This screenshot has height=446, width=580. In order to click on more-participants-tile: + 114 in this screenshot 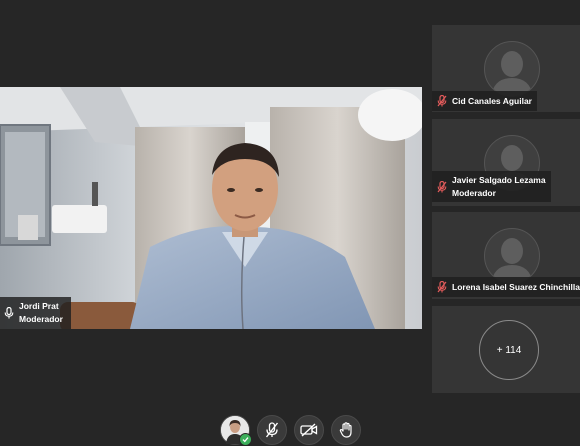, I will do `click(506, 349)`.